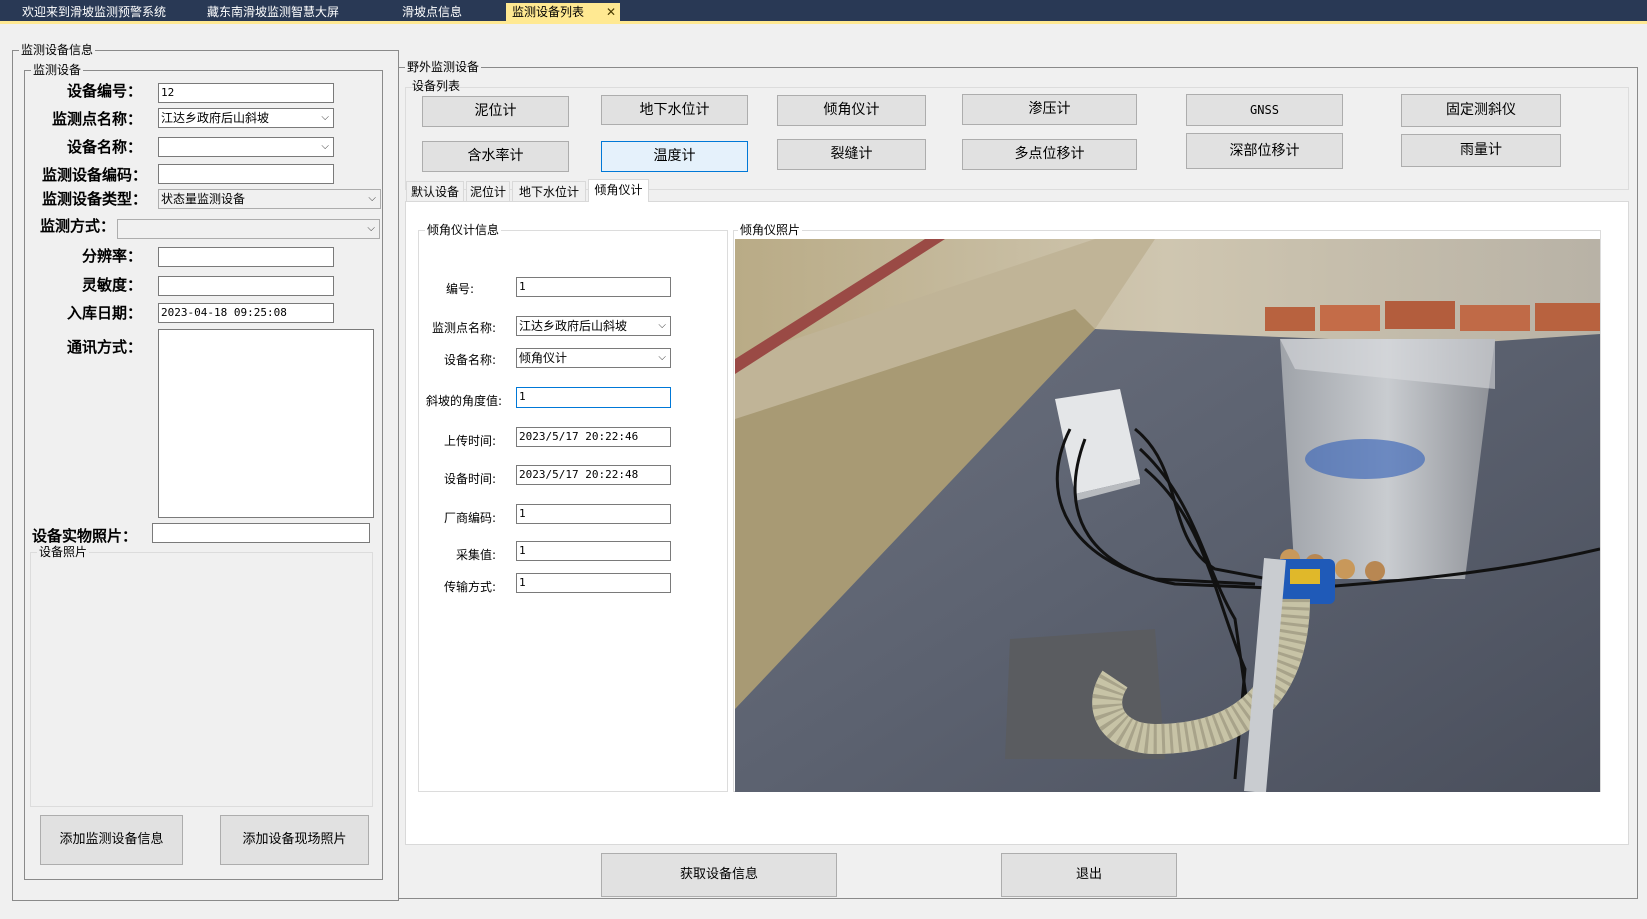 Image resolution: width=1647 pixels, height=919 pixels. I want to click on field-label: 设备名称:, so click(469, 360).